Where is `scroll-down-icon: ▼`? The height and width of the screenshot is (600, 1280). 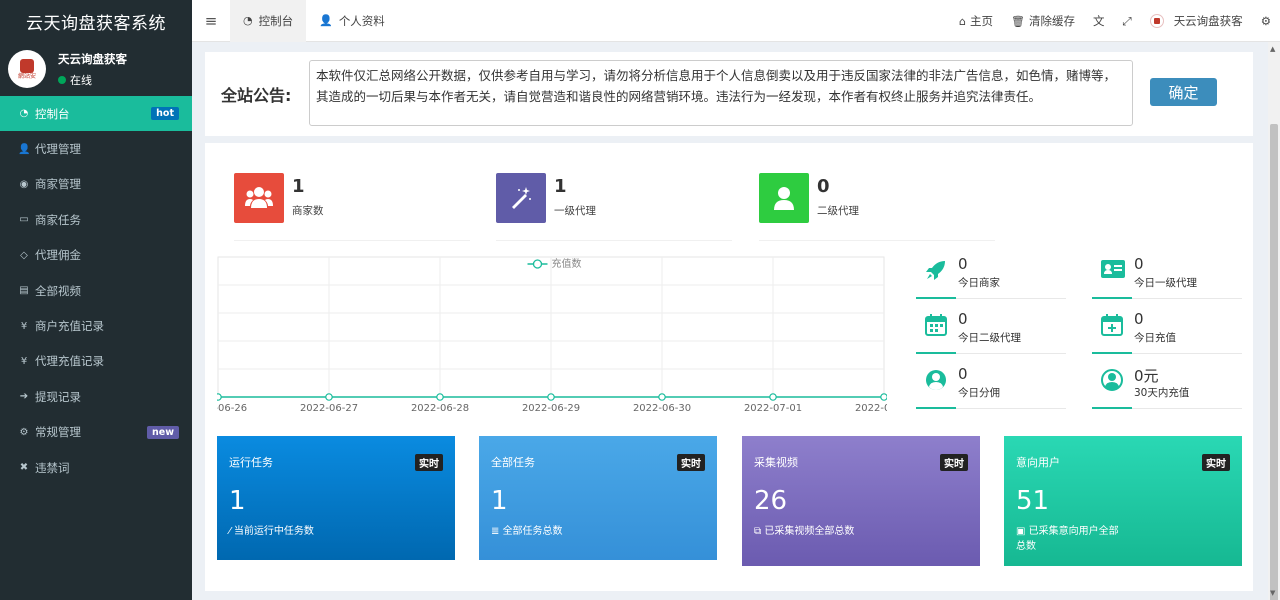
scroll-down-icon: ▼ is located at coordinates (1272, 593).